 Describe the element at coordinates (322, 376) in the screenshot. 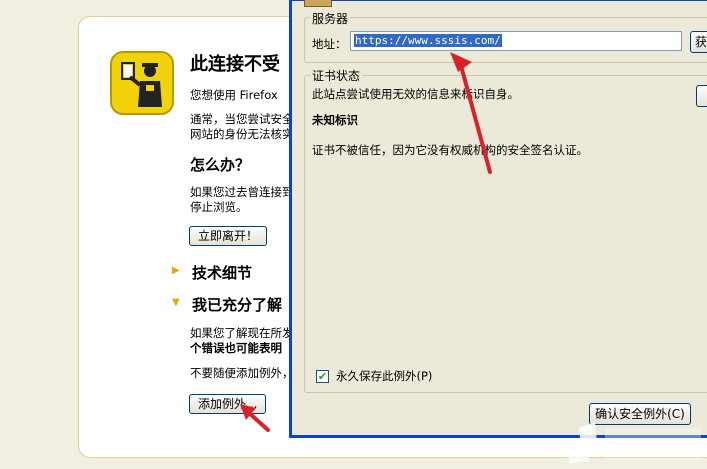

I see `permanent-exception-checkbox: ✔` at that location.